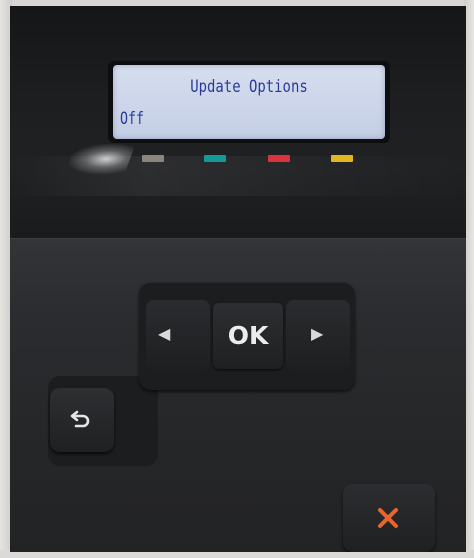 The image size is (474, 558). I want to click on back-button, so click(82, 420).